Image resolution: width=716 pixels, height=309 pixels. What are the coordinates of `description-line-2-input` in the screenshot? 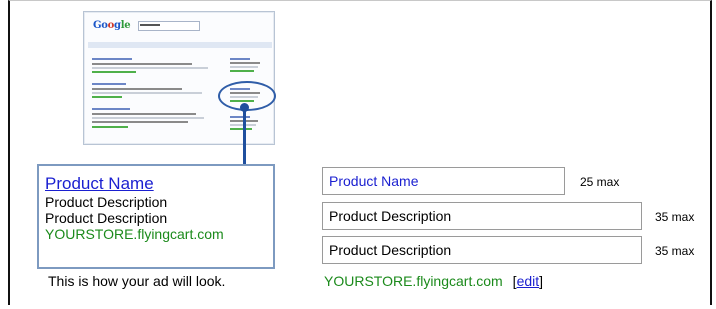 It's located at (482, 250).